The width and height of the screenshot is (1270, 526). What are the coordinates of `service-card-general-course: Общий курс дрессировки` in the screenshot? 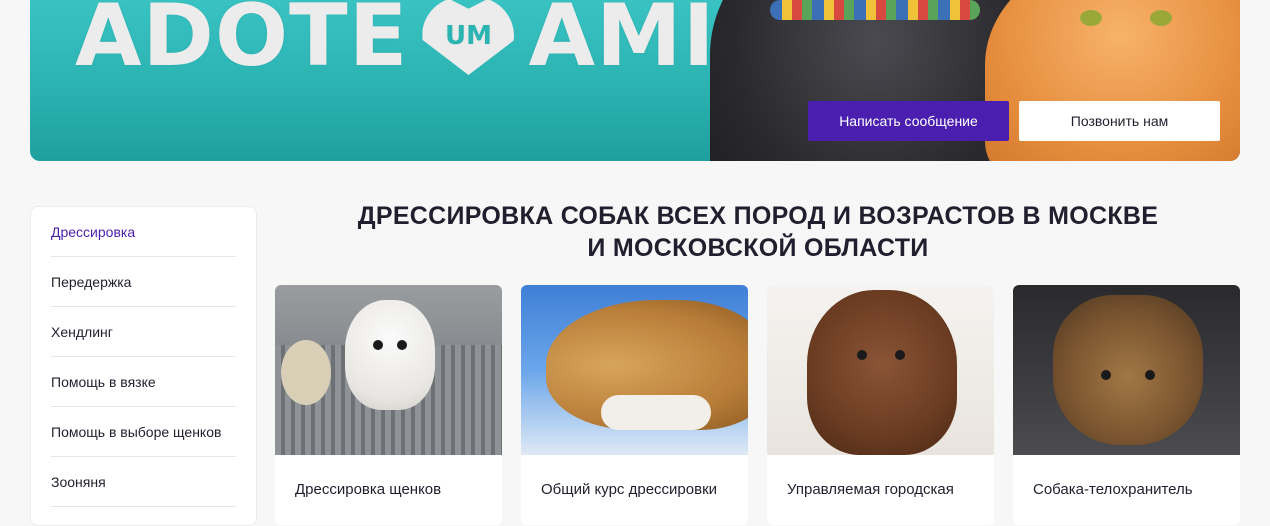 It's located at (634, 405).